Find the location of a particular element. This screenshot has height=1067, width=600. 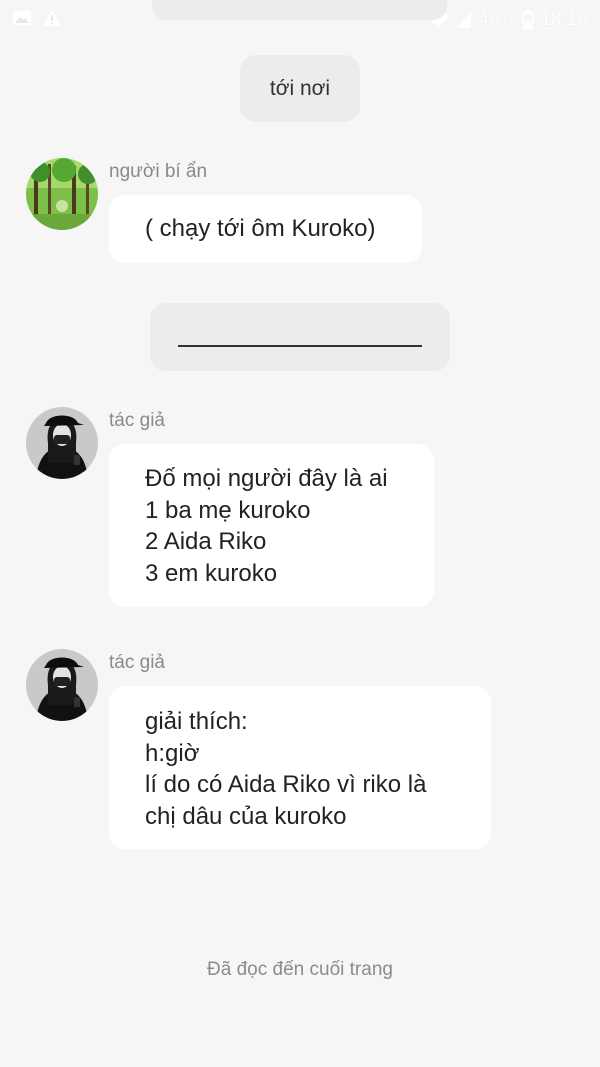

system-divider is located at coordinates (300, 337).